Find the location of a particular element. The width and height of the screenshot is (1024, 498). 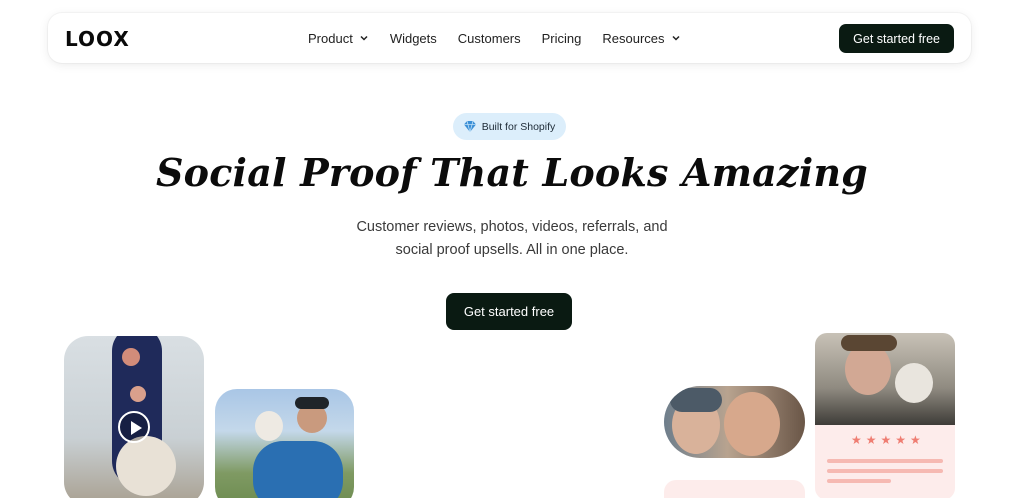

hero-headline: Social Proof That Looks Amazing is located at coordinates (512, 172).